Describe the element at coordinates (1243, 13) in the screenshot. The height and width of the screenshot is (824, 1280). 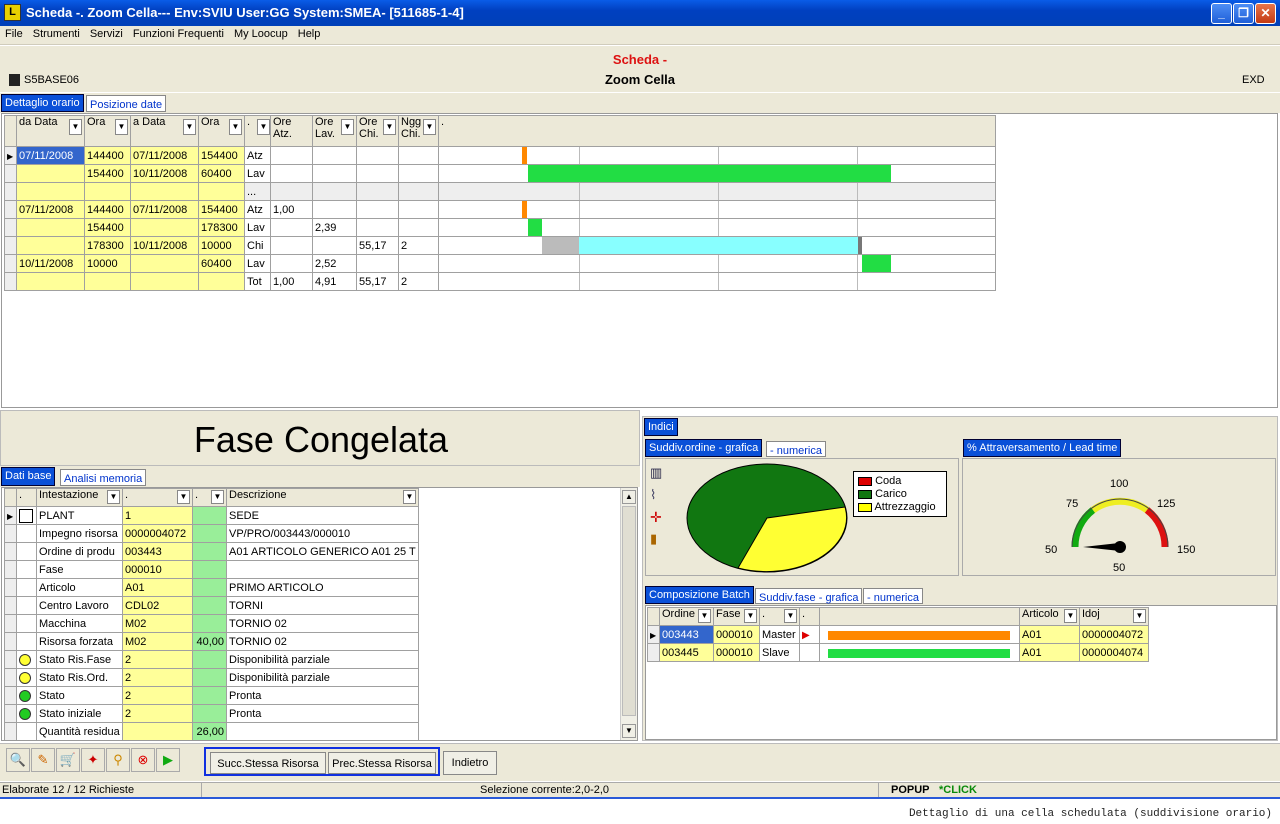
I see `maximize-button: ❐` at that location.